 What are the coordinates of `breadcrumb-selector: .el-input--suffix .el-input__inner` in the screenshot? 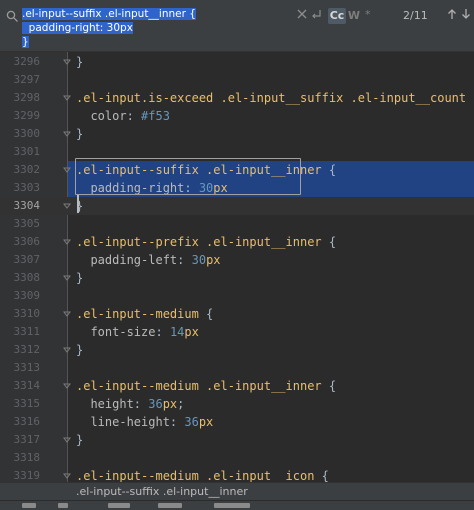 It's located at (162, 491).